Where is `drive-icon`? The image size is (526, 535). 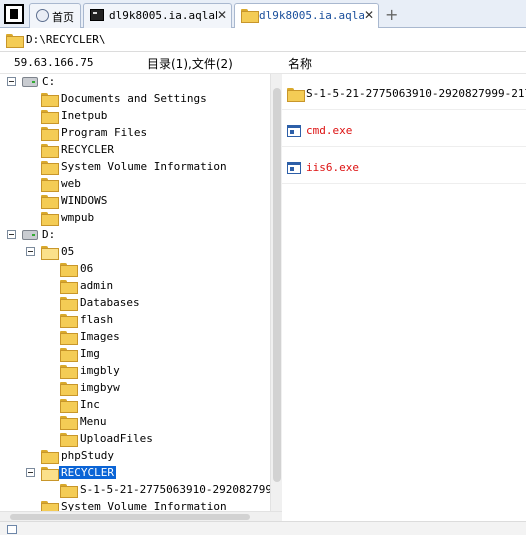 drive-icon is located at coordinates (30, 235).